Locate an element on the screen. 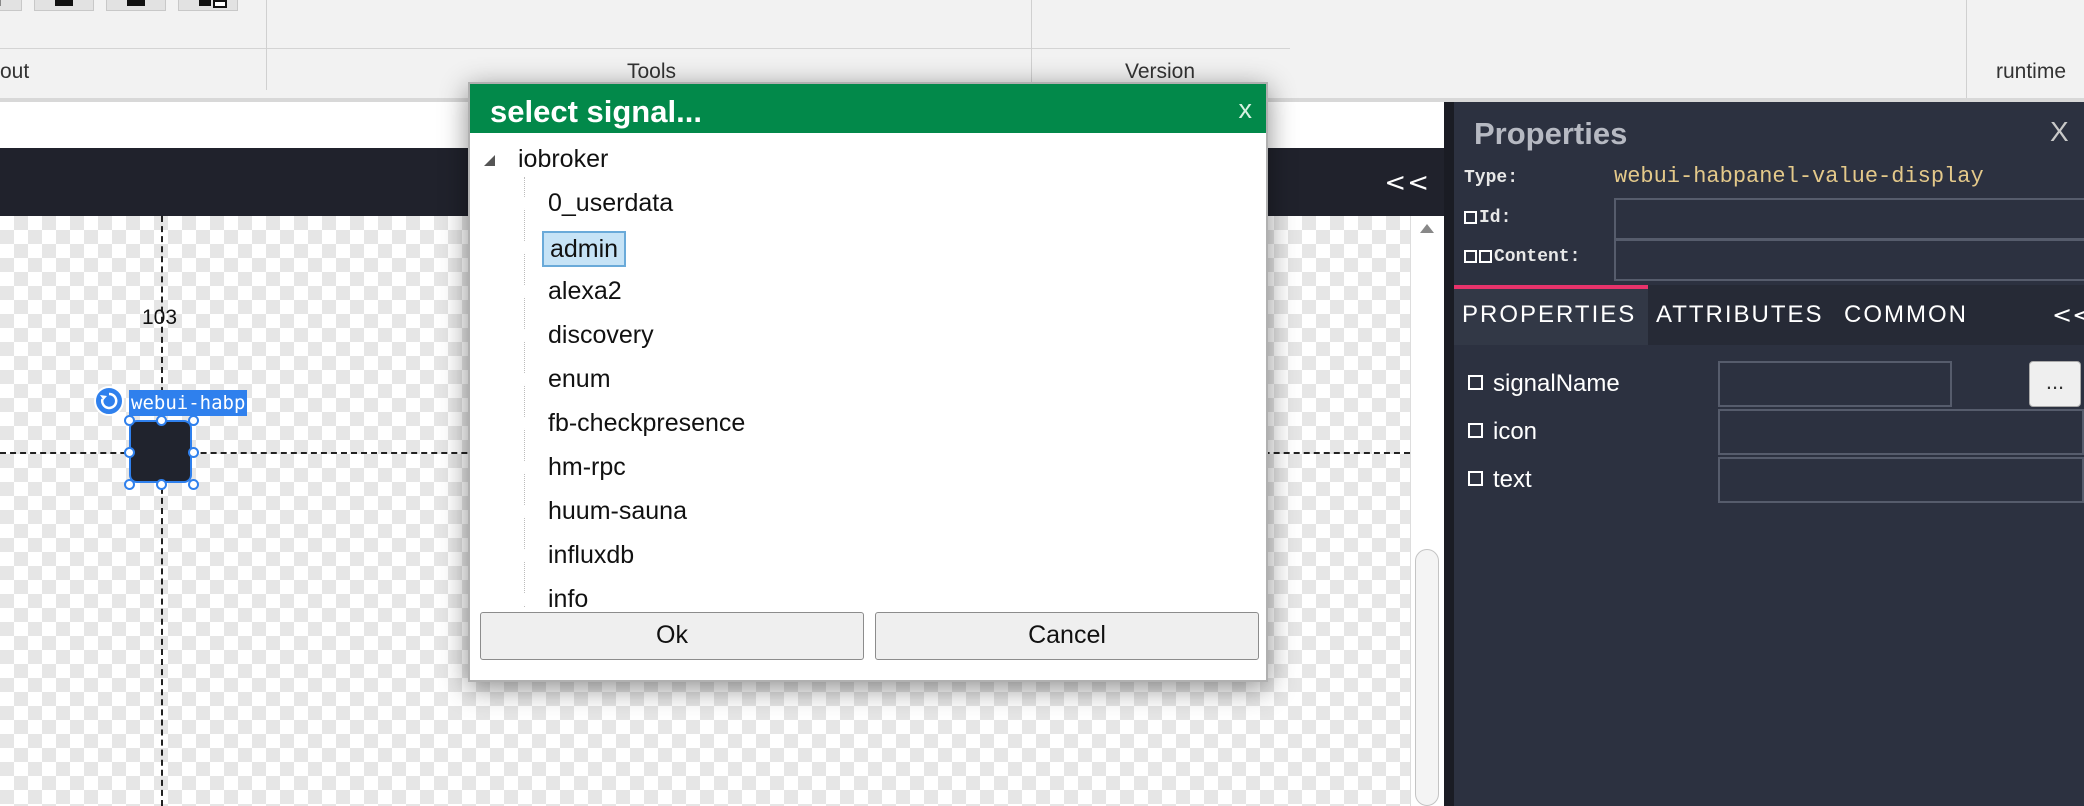 The height and width of the screenshot is (806, 2084). rotate-handle-icon is located at coordinates (109, 401).